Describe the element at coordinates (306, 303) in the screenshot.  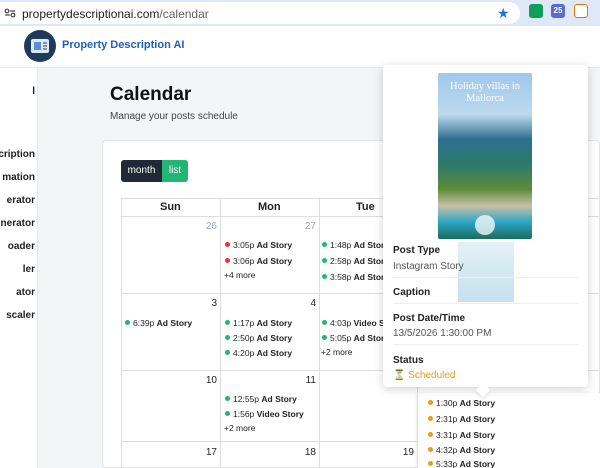
I see `date-number: 4` at that location.